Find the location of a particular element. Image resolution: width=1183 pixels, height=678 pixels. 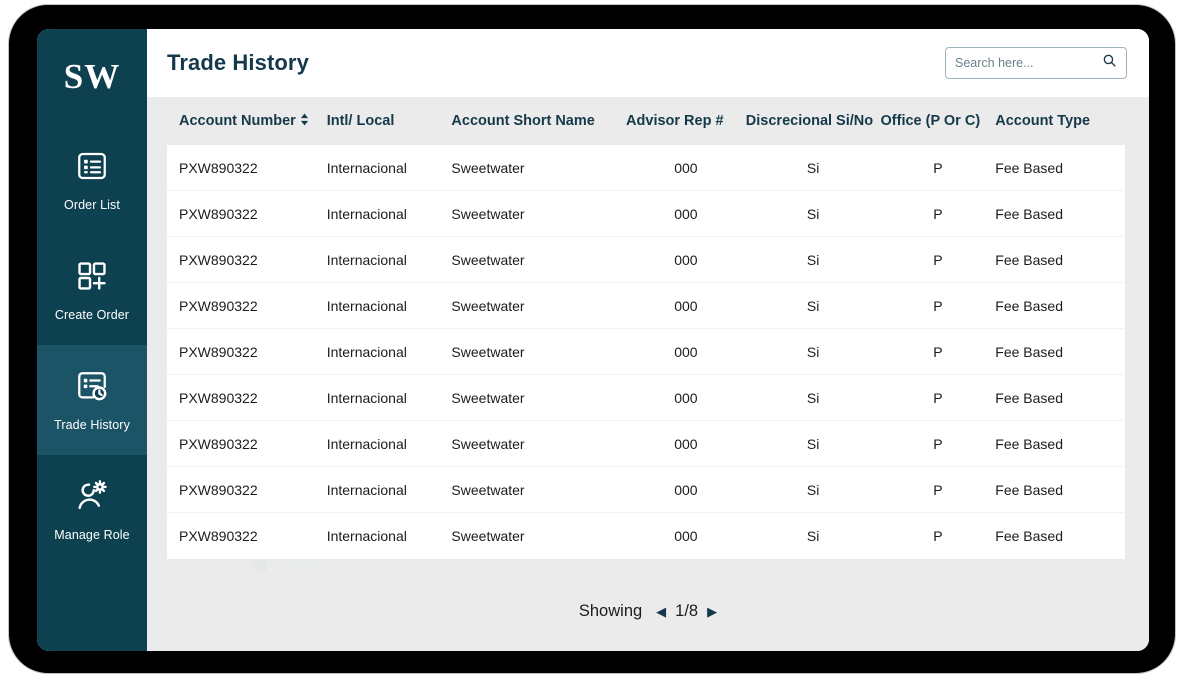

column-header-label: Account Type is located at coordinates (1043, 121).